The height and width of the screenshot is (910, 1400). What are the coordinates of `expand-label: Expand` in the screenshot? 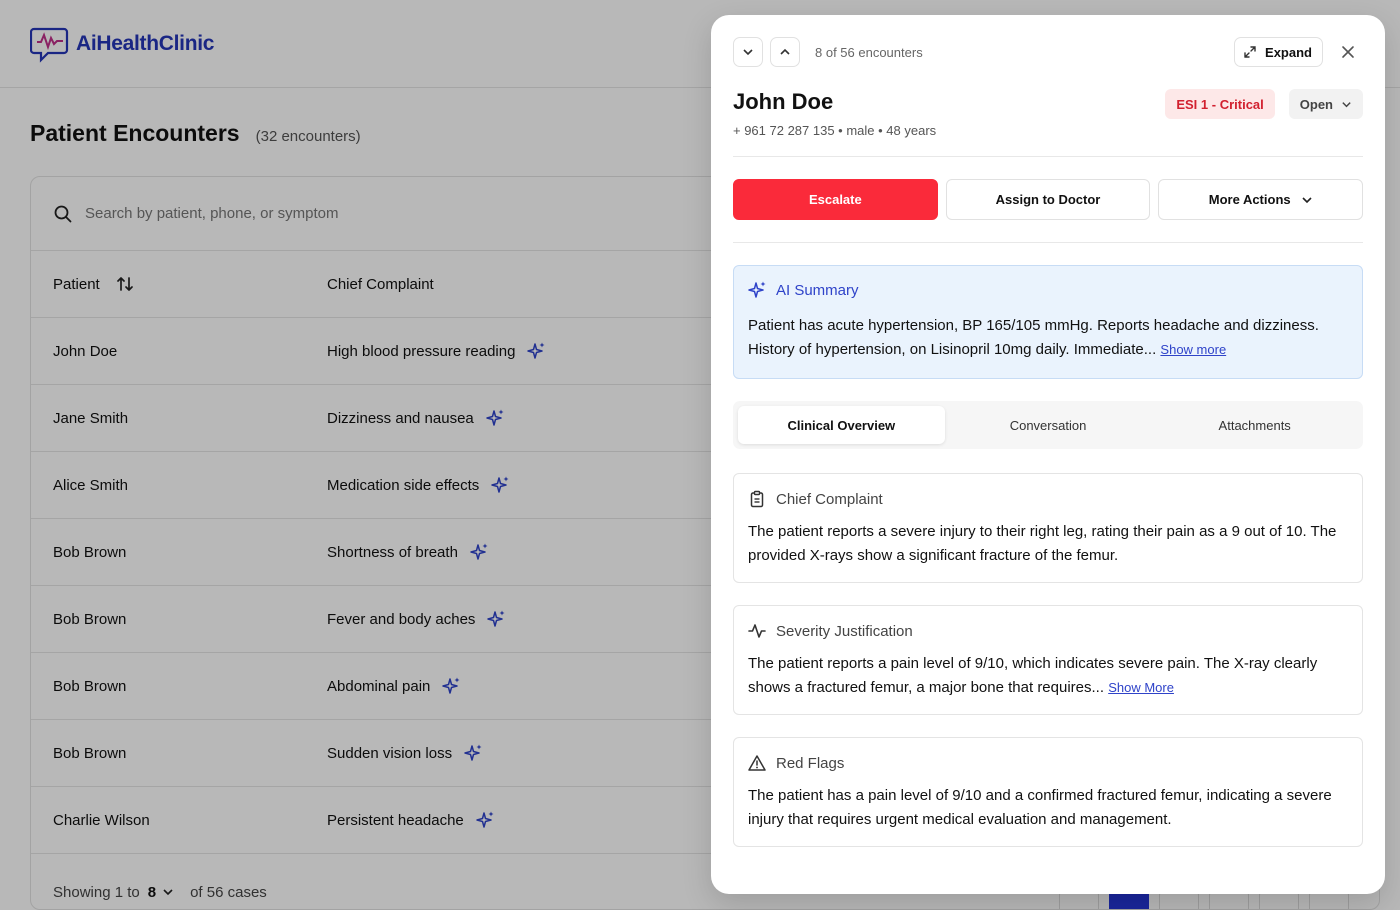 It's located at (1288, 52).